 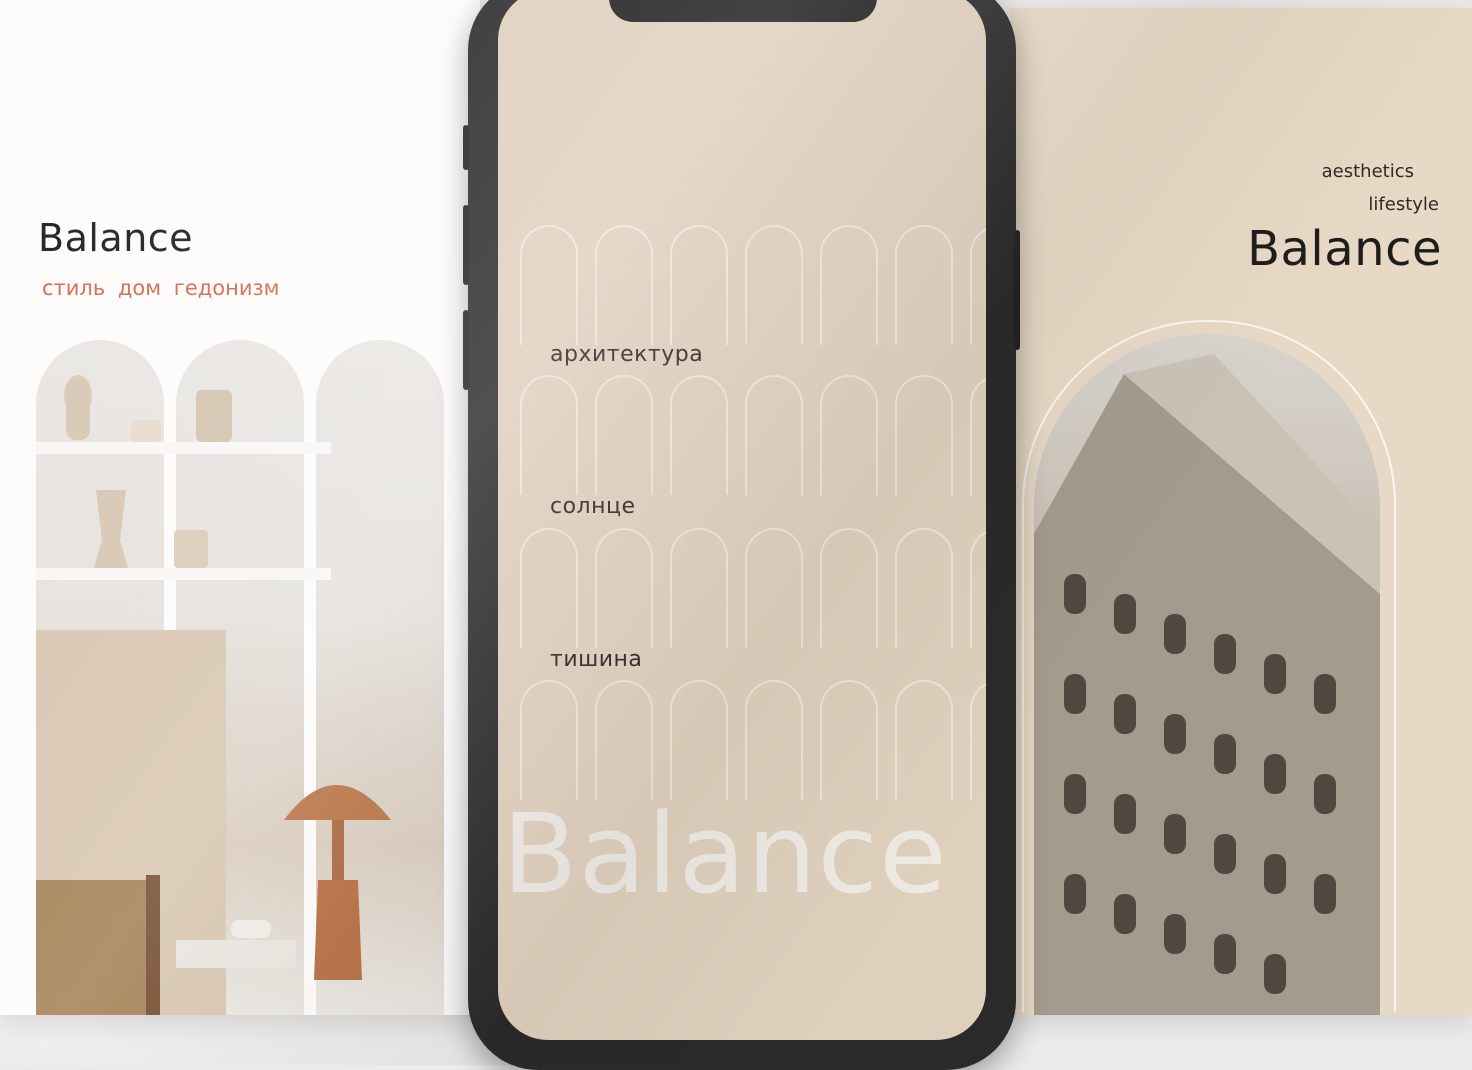 What do you see at coordinates (596, 659) in the screenshot?
I see `screen-word-silence: тишина` at bounding box center [596, 659].